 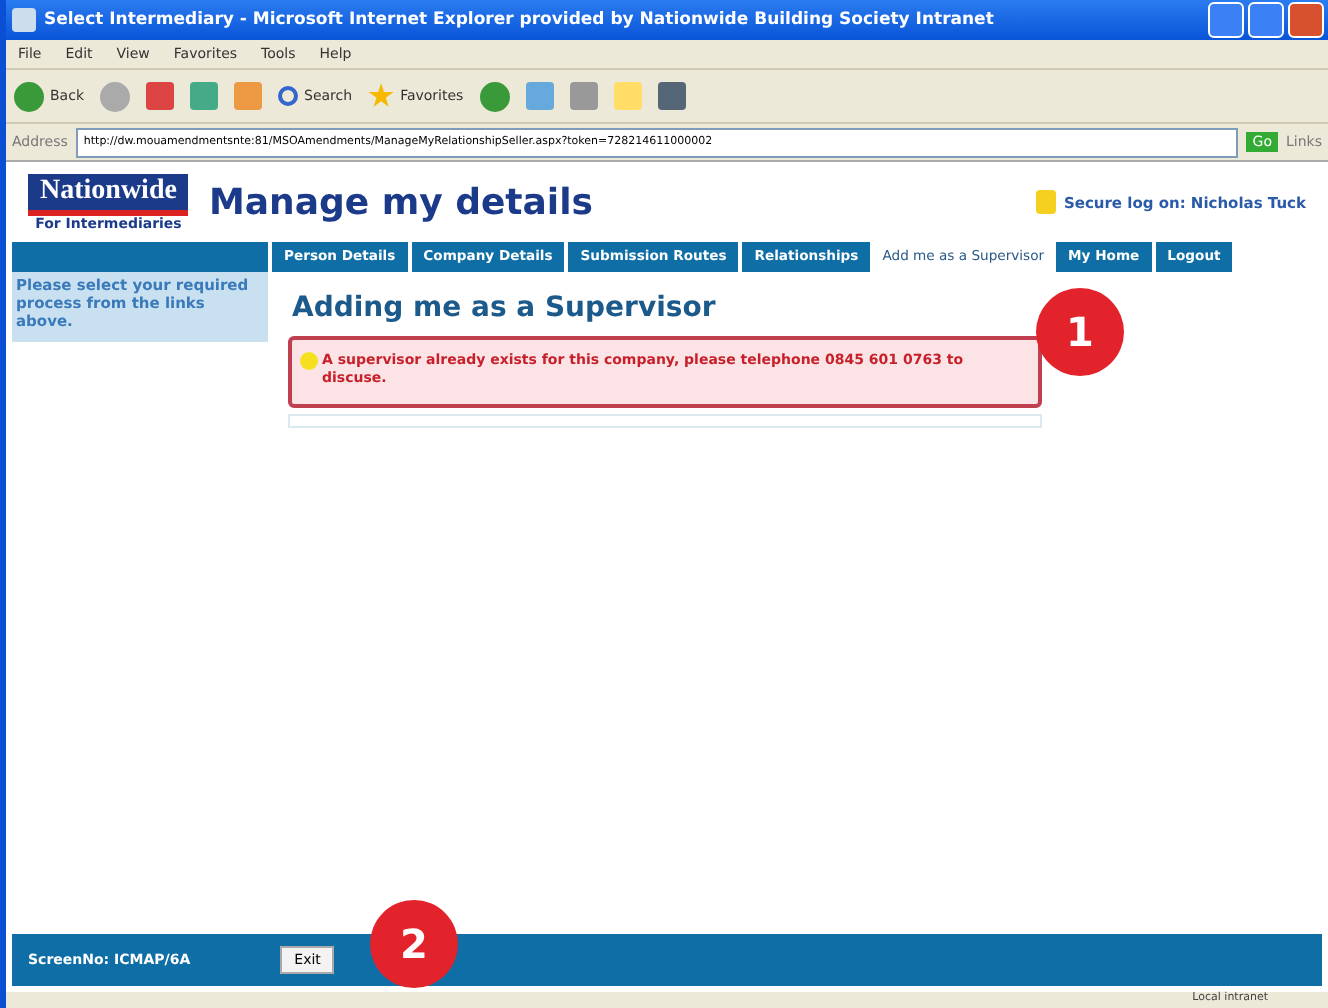 What do you see at coordinates (401, 202) in the screenshot?
I see `page-title: Manage my details` at bounding box center [401, 202].